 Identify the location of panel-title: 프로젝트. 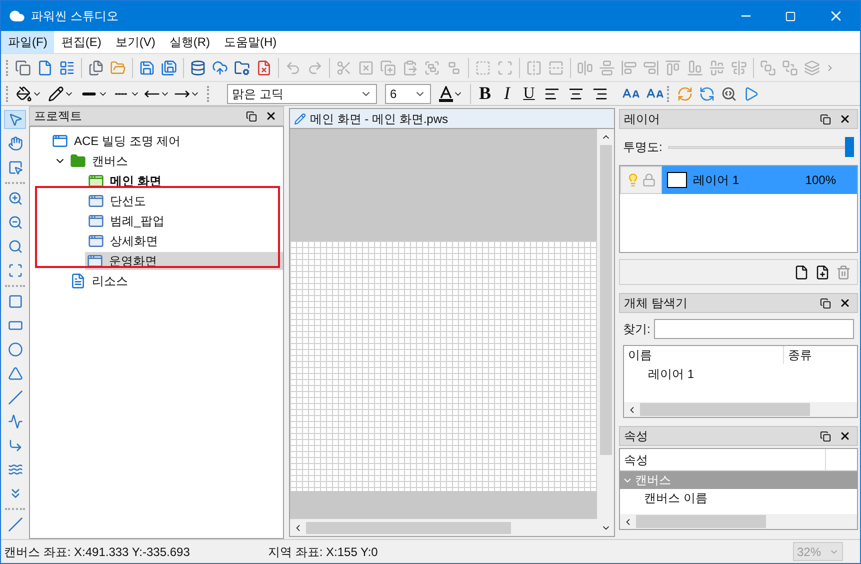
(58, 116).